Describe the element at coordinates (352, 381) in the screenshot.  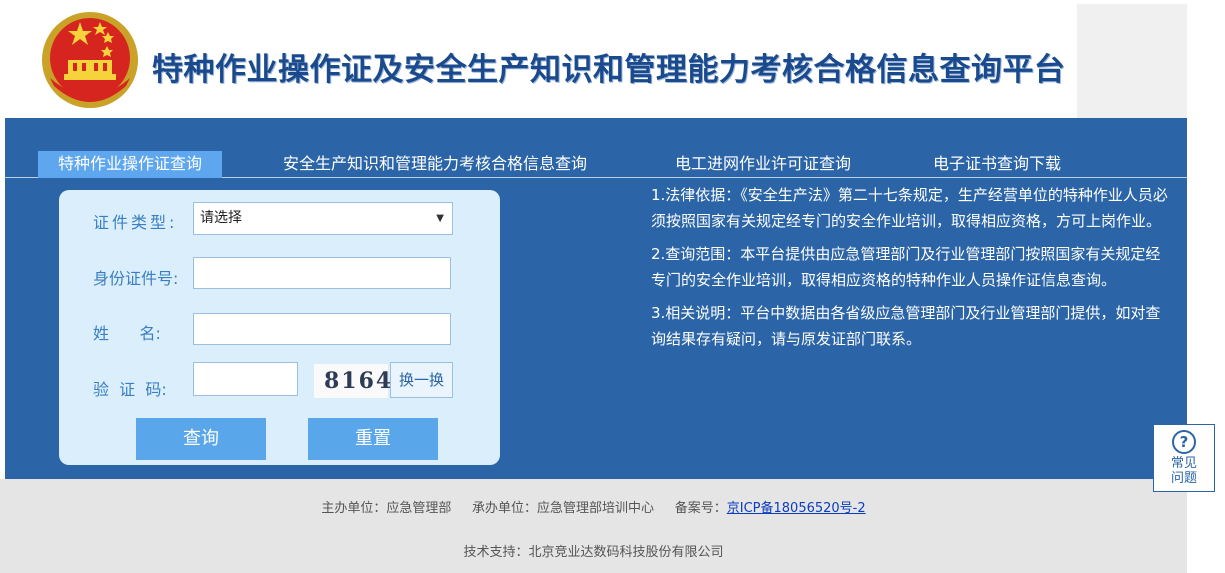
I see `captcha-image: 8164` at that location.